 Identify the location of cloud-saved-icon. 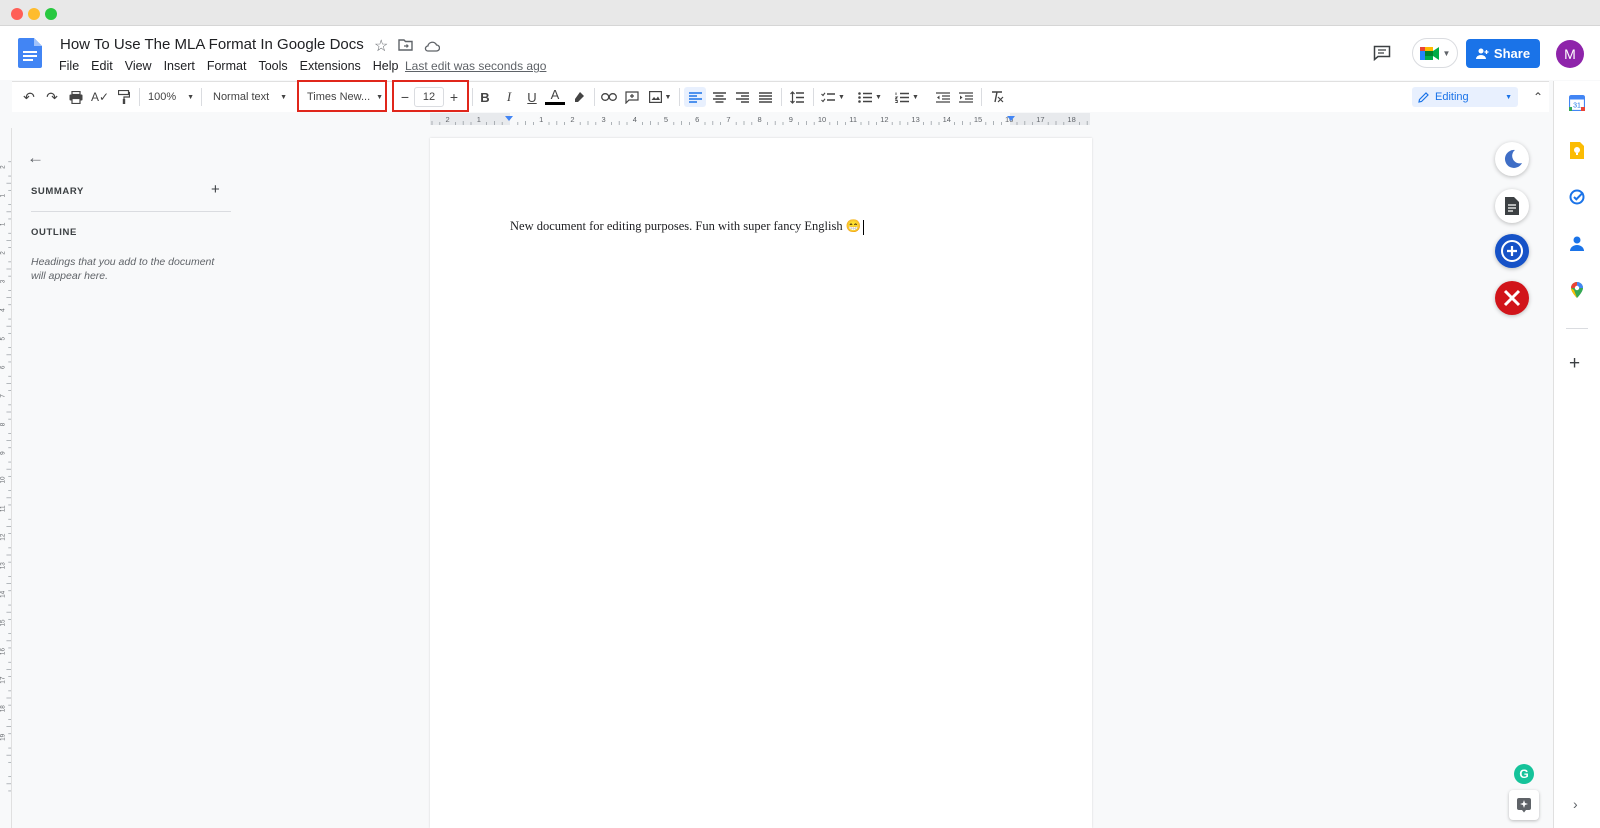
(432, 48).